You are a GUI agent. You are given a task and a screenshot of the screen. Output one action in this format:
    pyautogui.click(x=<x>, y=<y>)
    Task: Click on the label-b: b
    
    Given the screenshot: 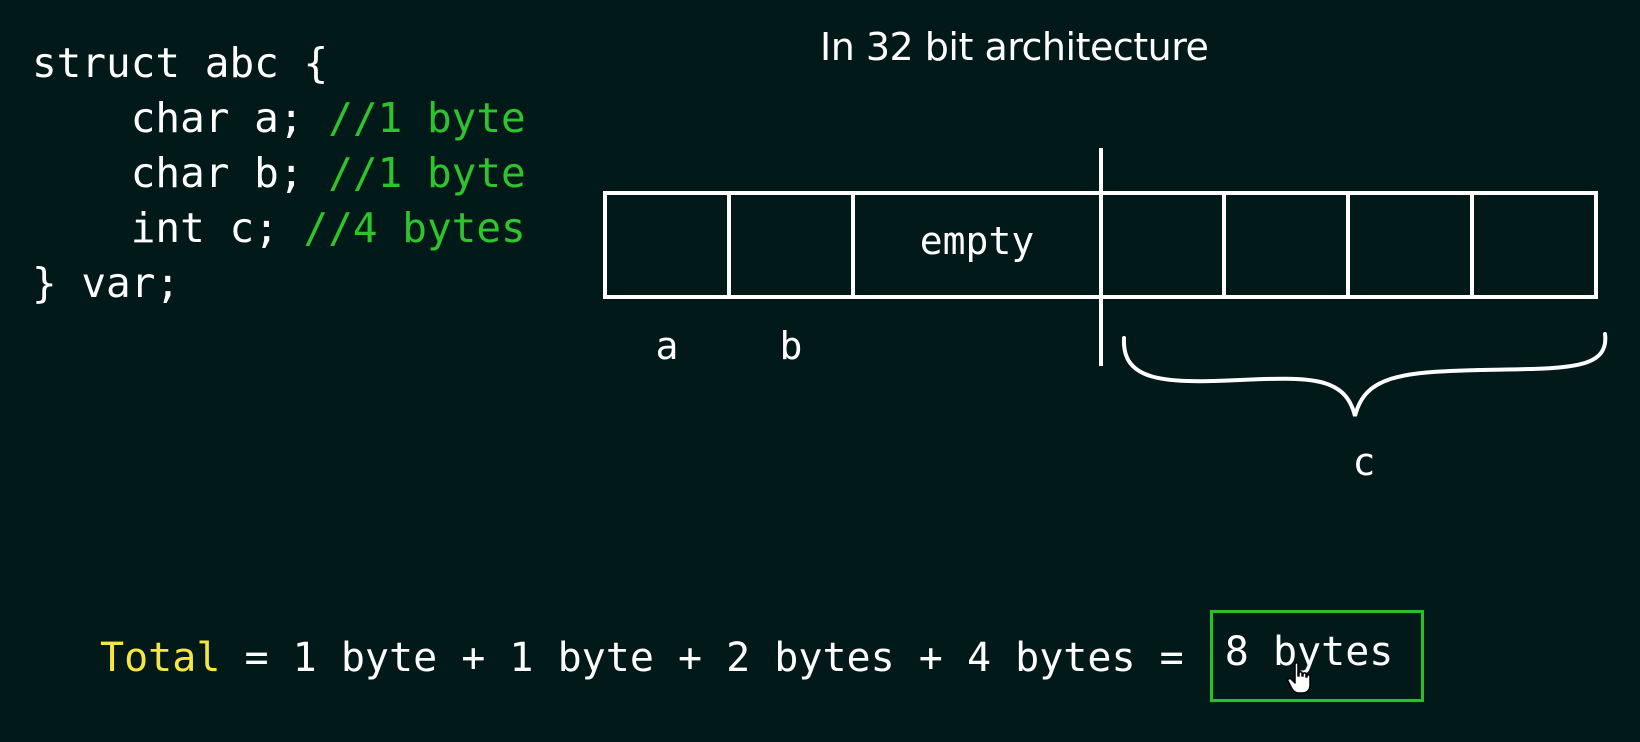 What is the action you would take?
    pyautogui.click(x=791, y=346)
    